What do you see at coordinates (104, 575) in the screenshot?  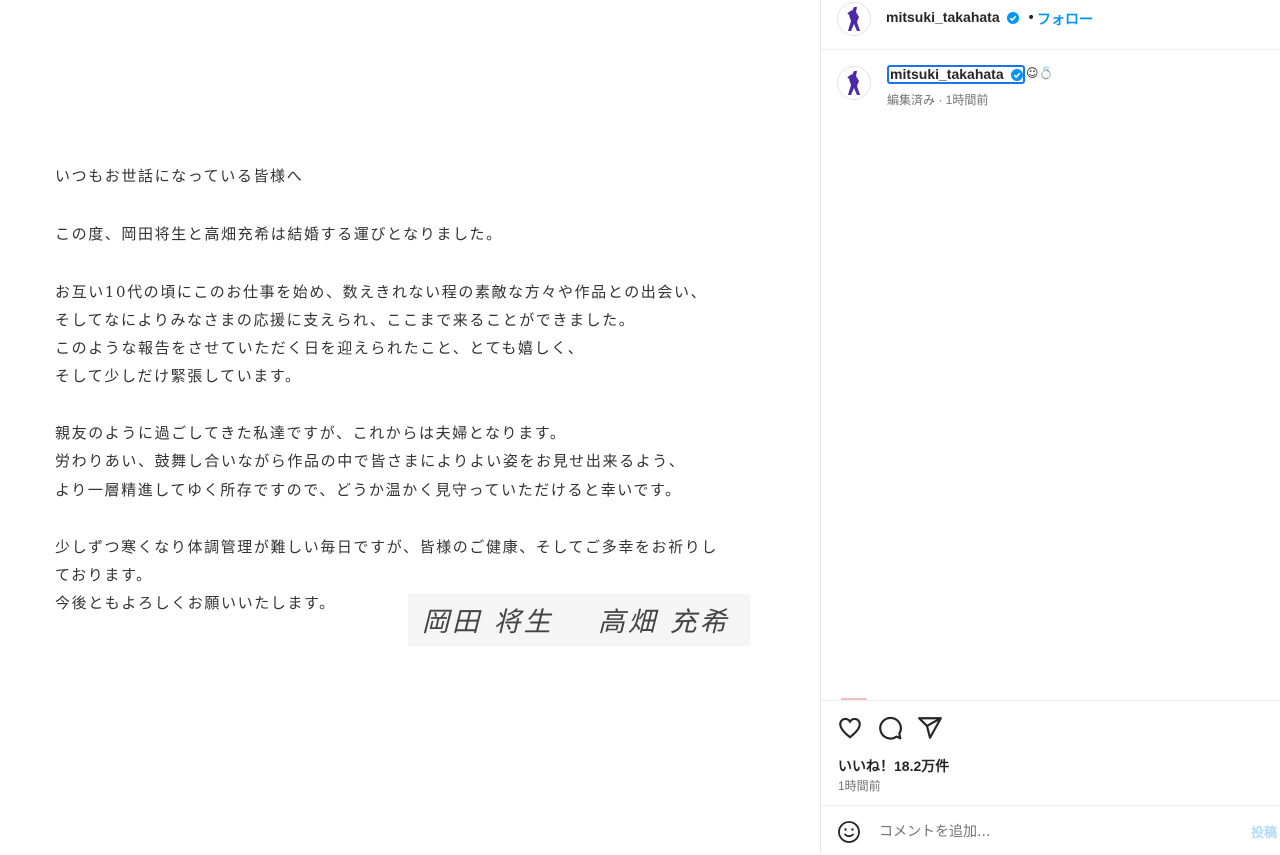 I see `letter-line: ております。` at bounding box center [104, 575].